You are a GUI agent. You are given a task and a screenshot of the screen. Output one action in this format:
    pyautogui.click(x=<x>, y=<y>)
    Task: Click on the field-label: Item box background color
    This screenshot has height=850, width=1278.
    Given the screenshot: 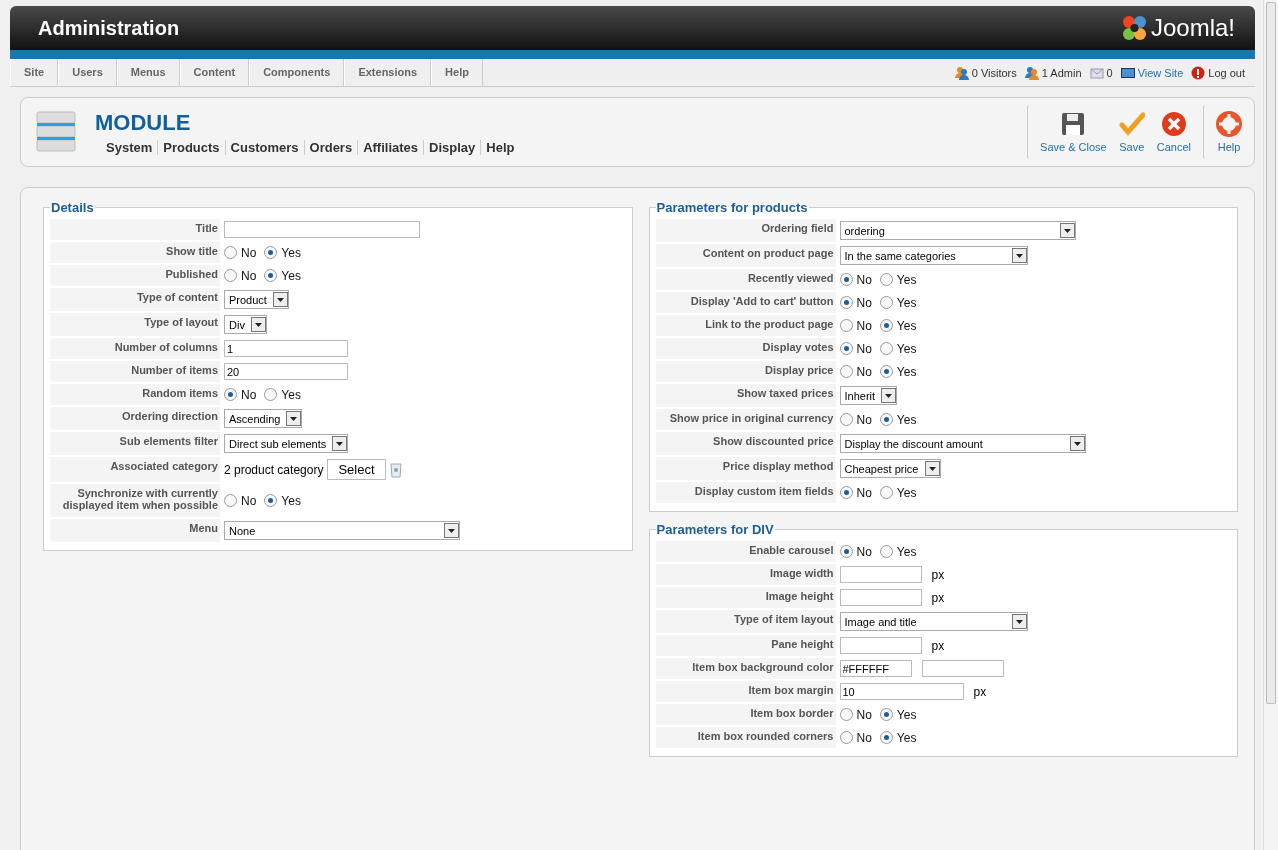 What is the action you would take?
    pyautogui.click(x=745, y=668)
    